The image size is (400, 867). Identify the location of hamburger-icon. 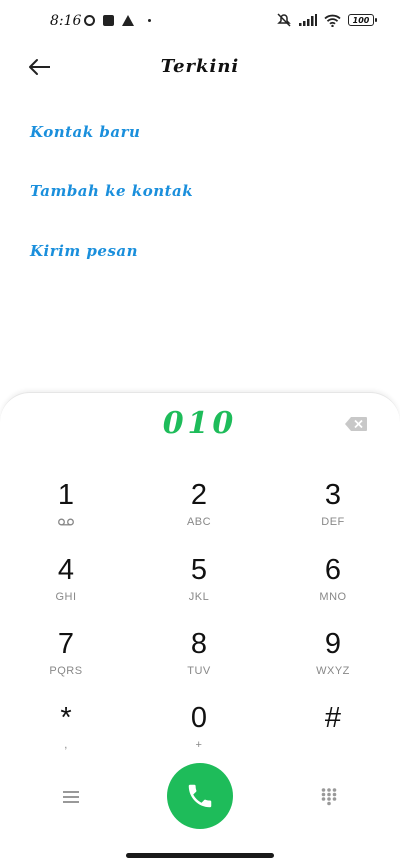
(71, 797).